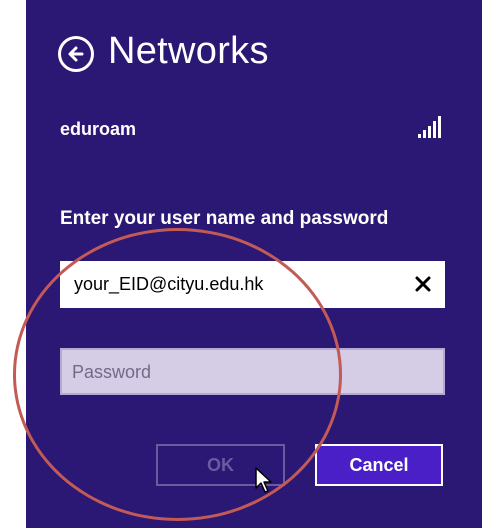 This screenshot has width=482, height=528. I want to click on password-field: Password, so click(252, 371).